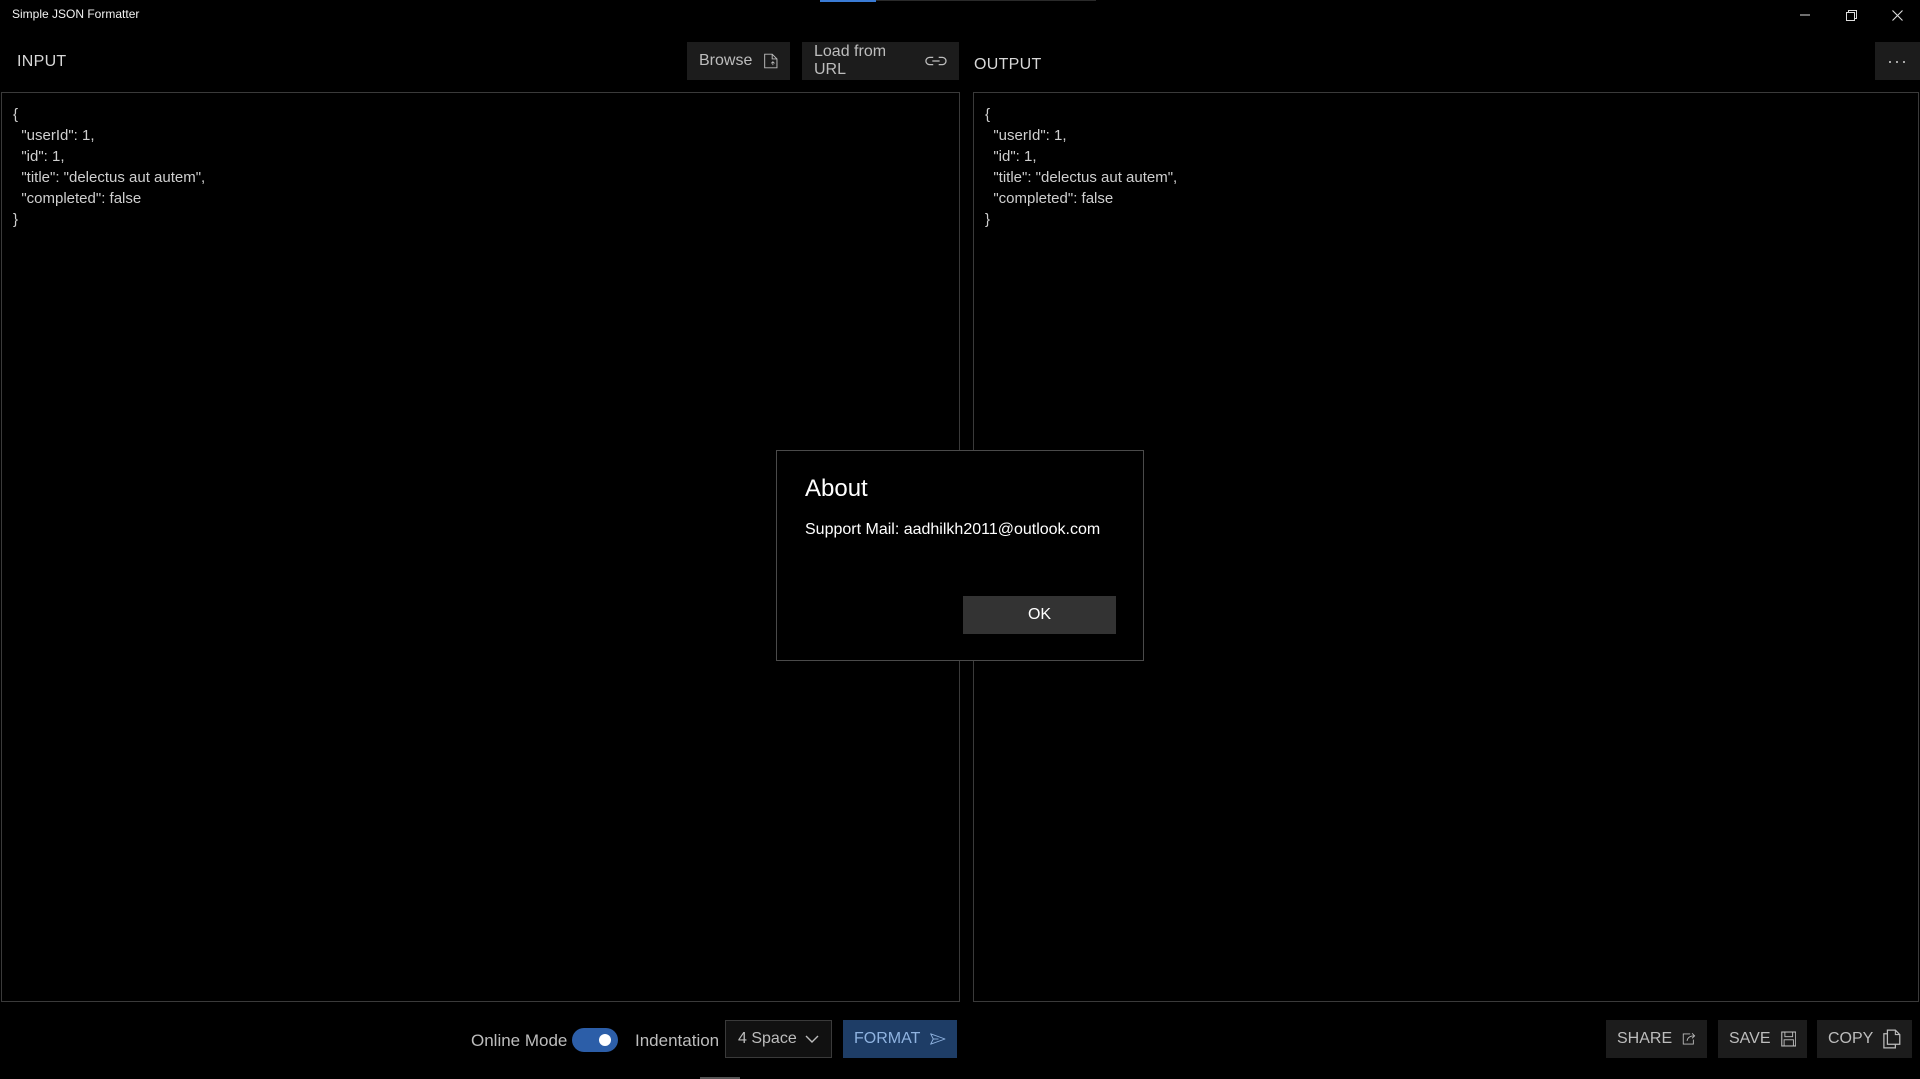 The image size is (1920, 1079). Describe the element at coordinates (1750, 1038) in the screenshot. I see `save-label: SAVE` at that location.